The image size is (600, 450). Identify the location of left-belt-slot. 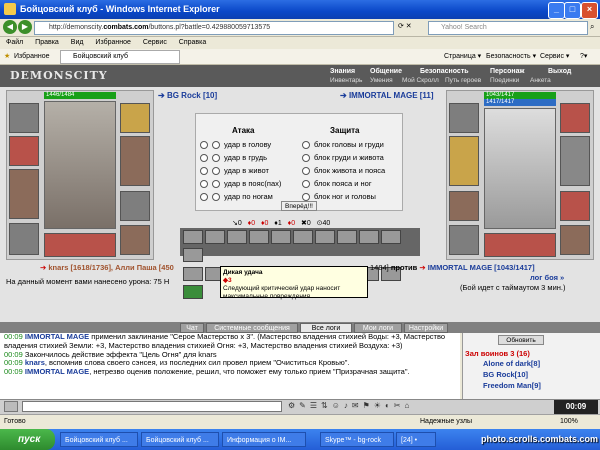
(80, 245).